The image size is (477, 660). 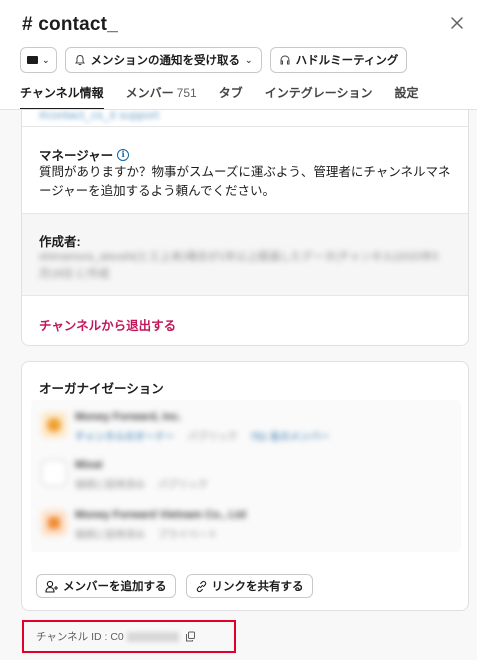 What do you see at coordinates (60, 242) in the screenshot?
I see `creator-heading: 作成者:` at bounding box center [60, 242].